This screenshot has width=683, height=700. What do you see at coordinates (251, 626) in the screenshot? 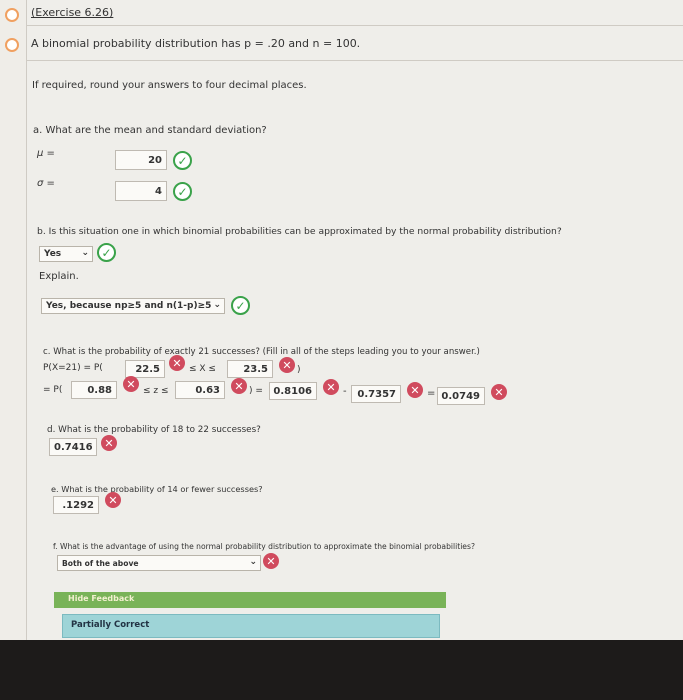
I see `feedback-panel: Partially Correct` at bounding box center [251, 626].